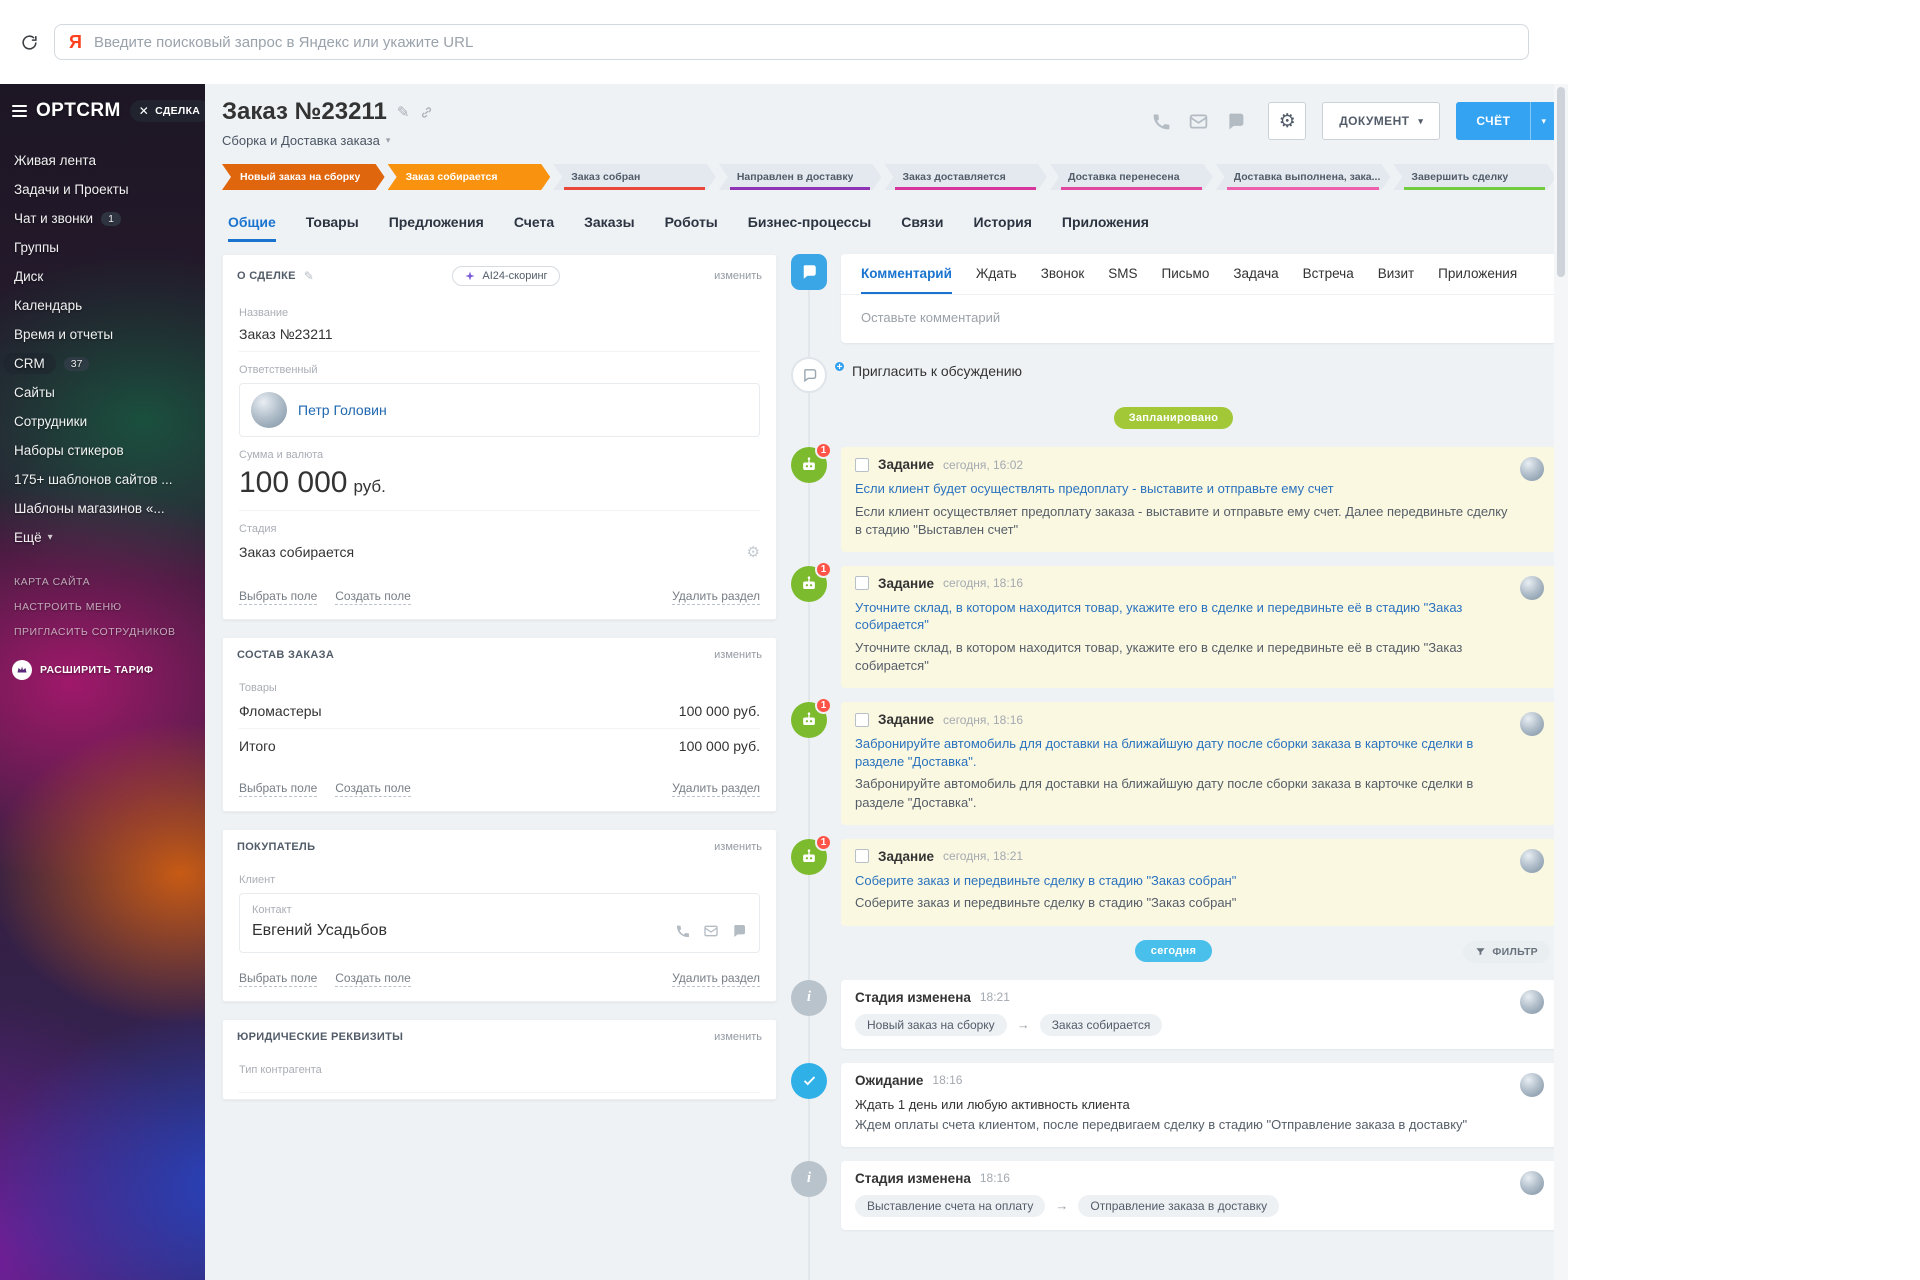 The height and width of the screenshot is (1280, 1920). What do you see at coordinates (102, 582) in the screenshot?
I see `sidebar-link-sitemap: КАРТА САЙТА` at bounding box center [102, 582].